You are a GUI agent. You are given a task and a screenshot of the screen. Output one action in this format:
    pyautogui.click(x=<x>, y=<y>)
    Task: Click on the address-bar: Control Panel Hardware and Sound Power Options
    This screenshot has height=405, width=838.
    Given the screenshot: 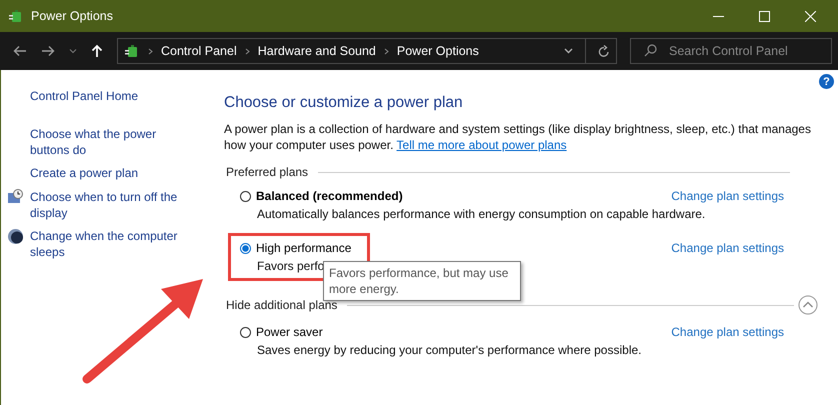 What is the action you would take?
    pyautogui.click(x=367, y=51)
    